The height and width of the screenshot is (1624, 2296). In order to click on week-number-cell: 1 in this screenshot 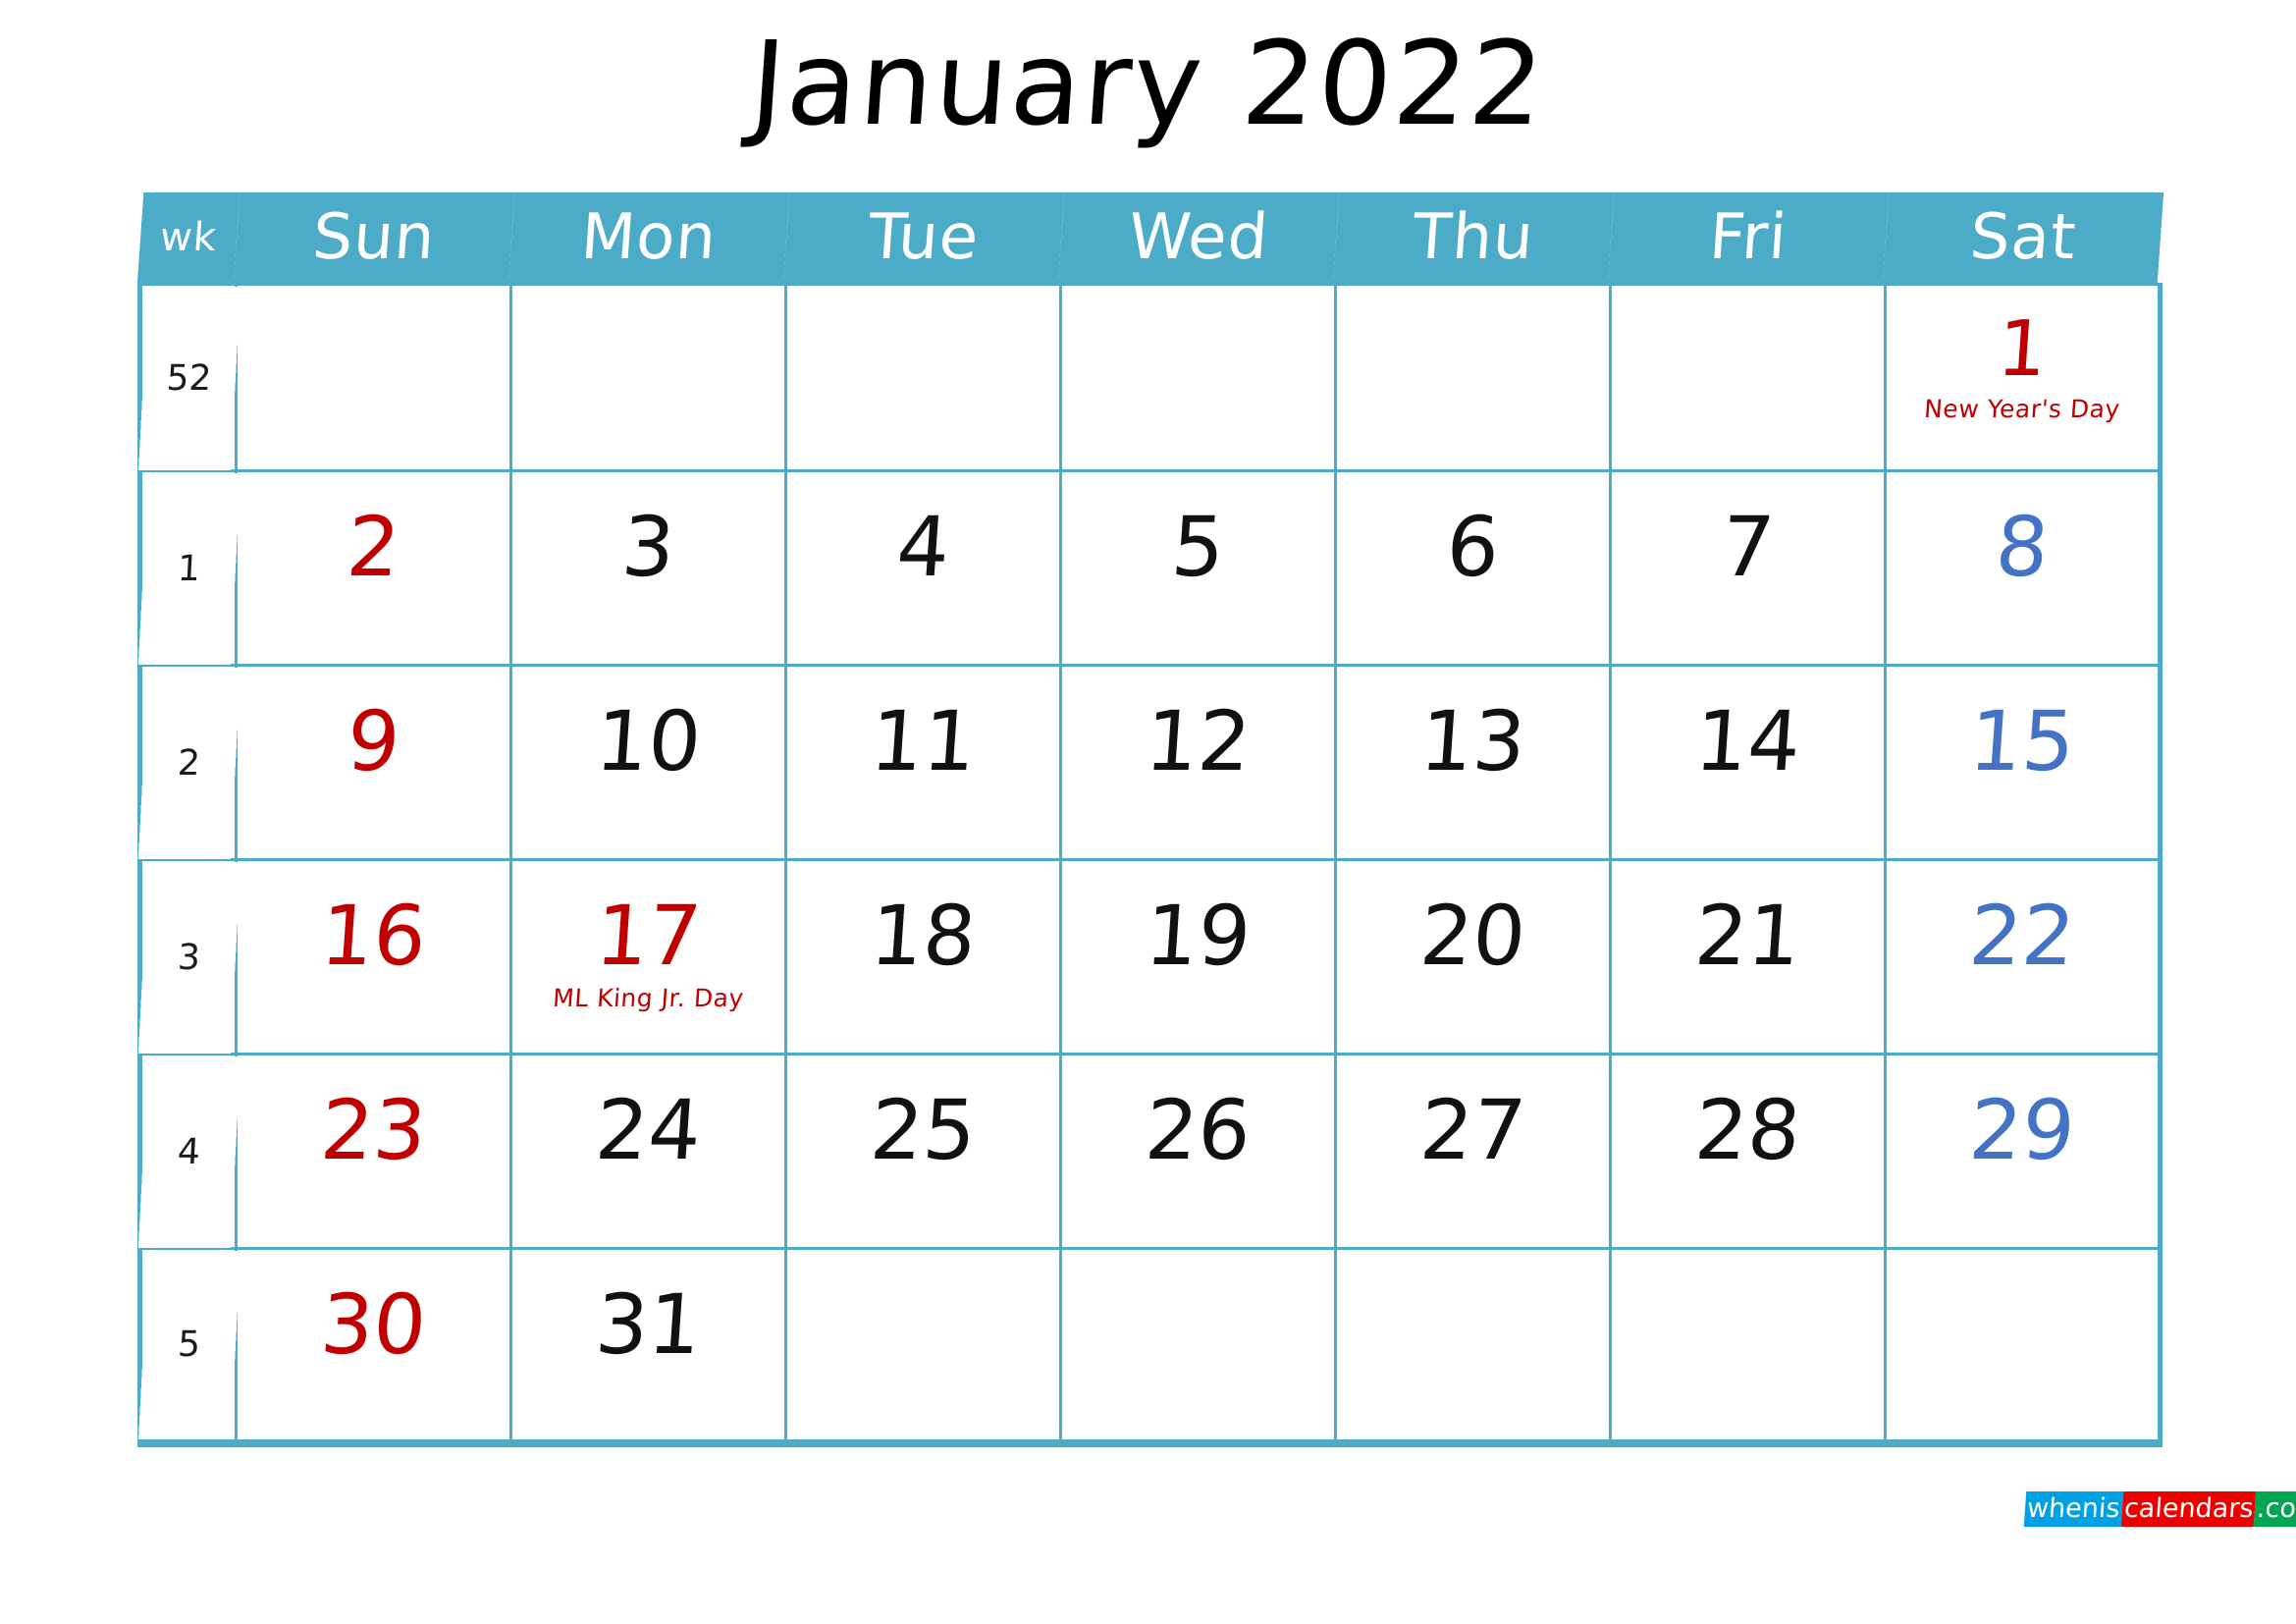, I will do `click(187, 568)`.